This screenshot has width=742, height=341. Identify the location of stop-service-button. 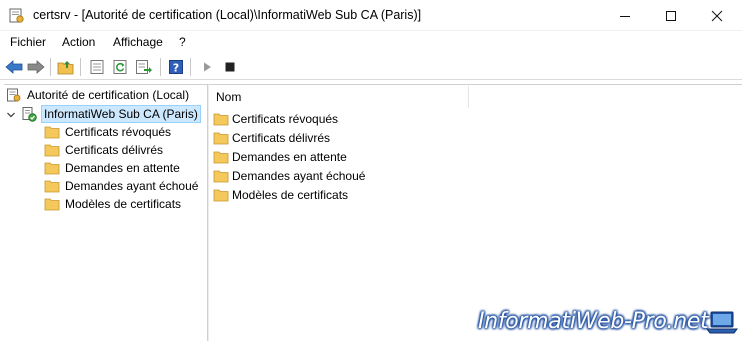
(230, 67).